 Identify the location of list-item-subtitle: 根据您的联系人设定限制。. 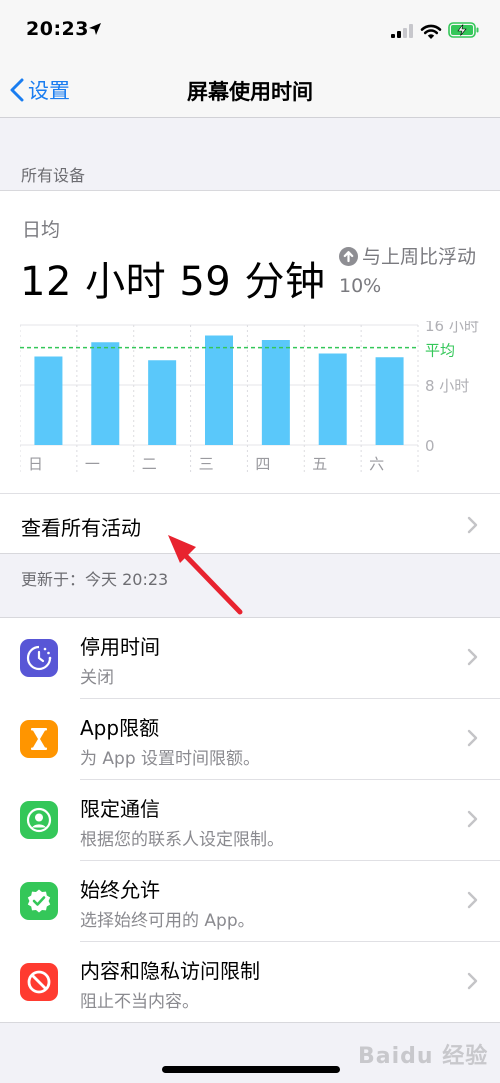
(182, 840).